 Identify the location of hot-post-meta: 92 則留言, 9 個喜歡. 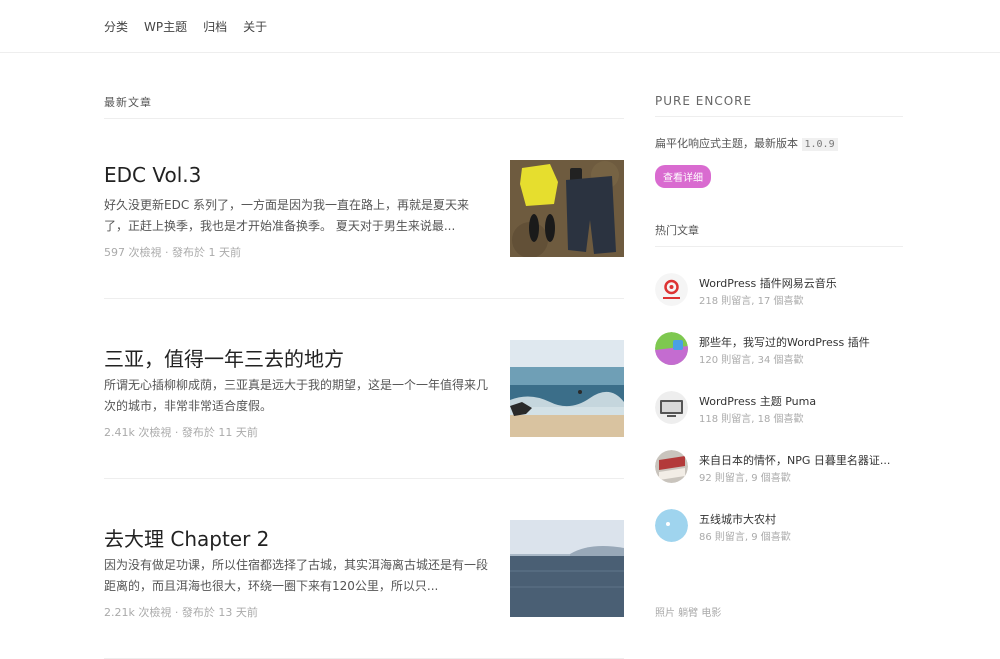
(745, 478).